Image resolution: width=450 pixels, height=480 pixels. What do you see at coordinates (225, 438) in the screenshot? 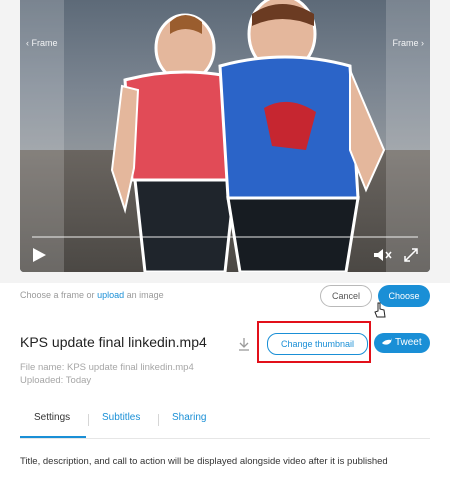
I see `tabs-divider` at bounding box center [225, 438].